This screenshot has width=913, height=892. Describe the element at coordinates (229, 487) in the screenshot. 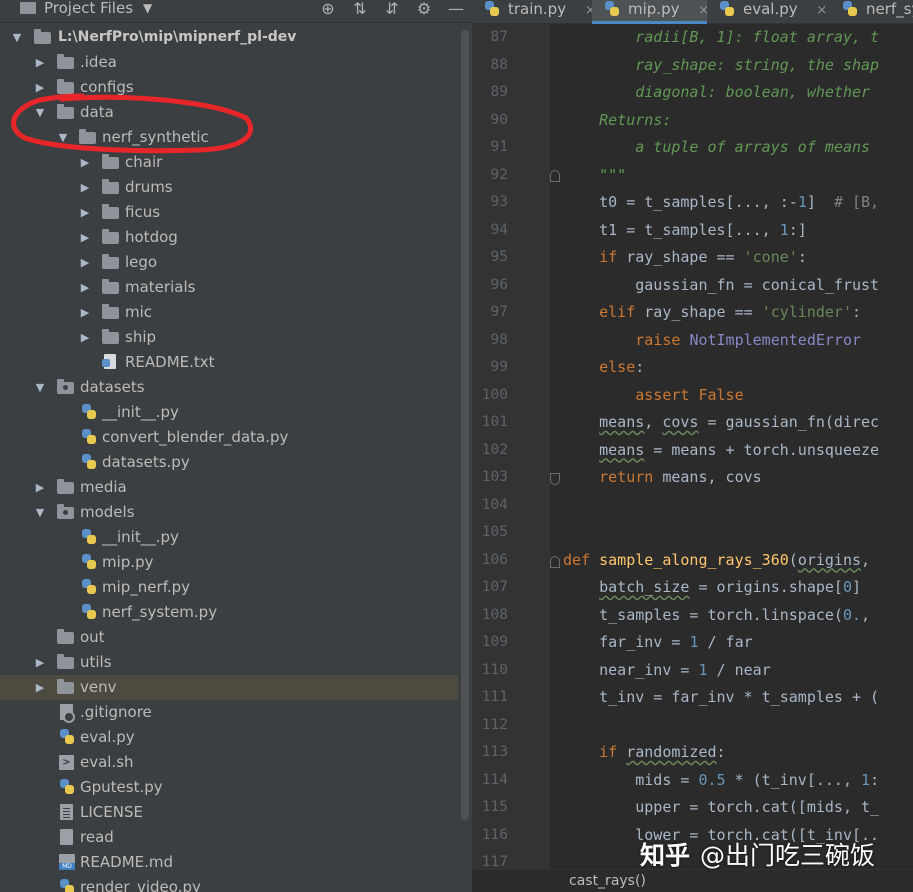

I see `tree-item-media: ▶ media` at that location.